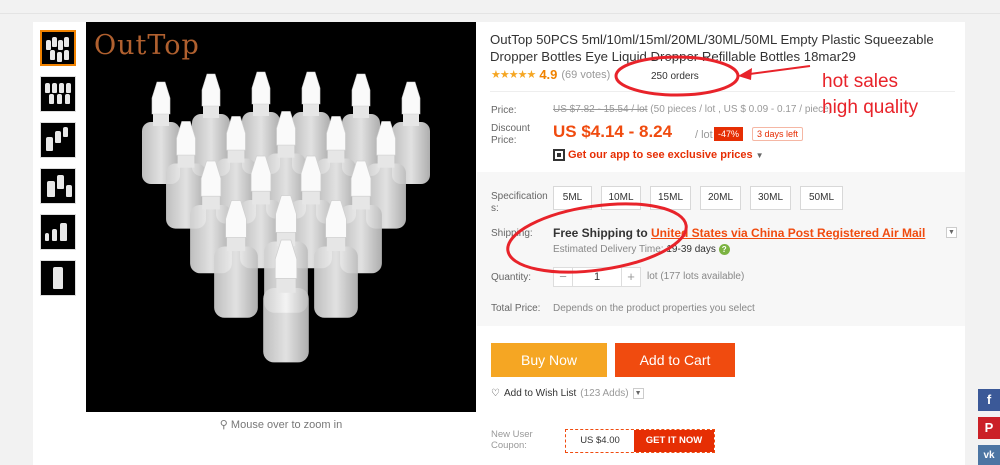 This screenshot has height=465, width=1000. What do you see at coordinates (696, 276) in the screenshot?
I see `lots-available: lot (177 lots available)` at bounding box center [696, 276].